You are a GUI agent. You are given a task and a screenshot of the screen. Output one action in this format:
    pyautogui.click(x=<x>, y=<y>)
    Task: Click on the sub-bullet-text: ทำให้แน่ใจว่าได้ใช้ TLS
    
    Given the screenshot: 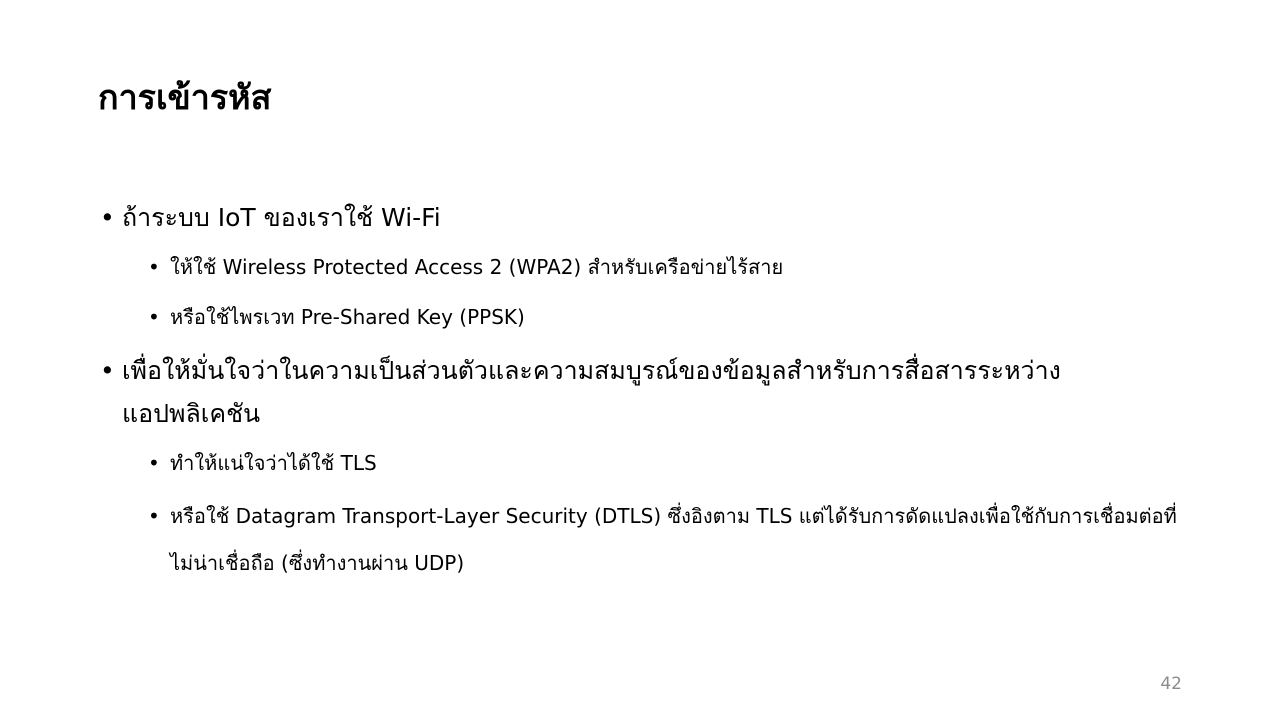 What is the action you would take?
    pyautogui.click(x=273, y=463)
    